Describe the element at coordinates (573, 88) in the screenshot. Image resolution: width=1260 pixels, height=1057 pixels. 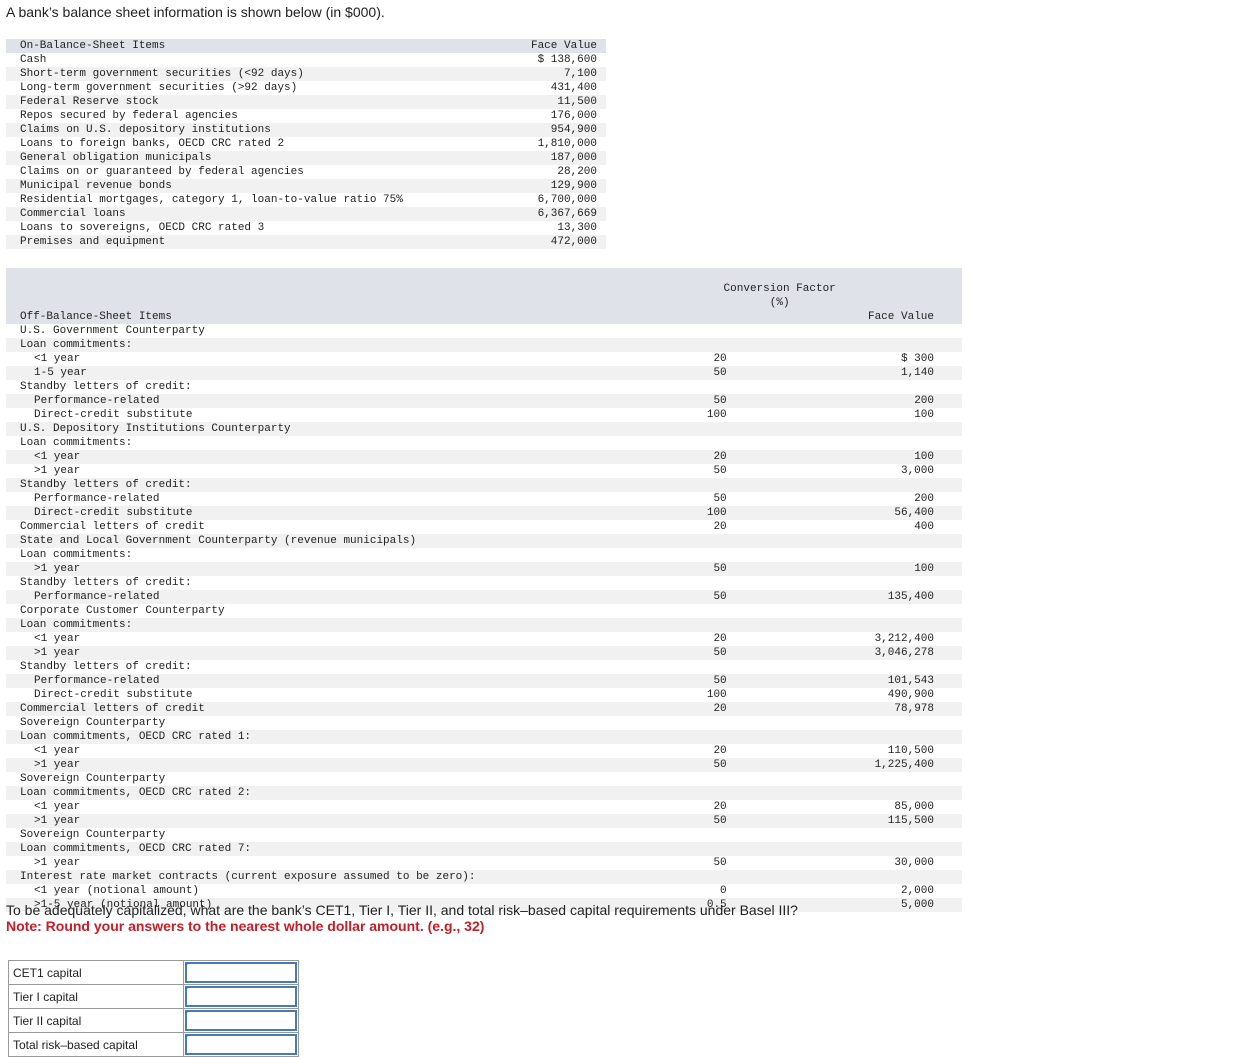
I see `item-face-value: 431,400` at that location.